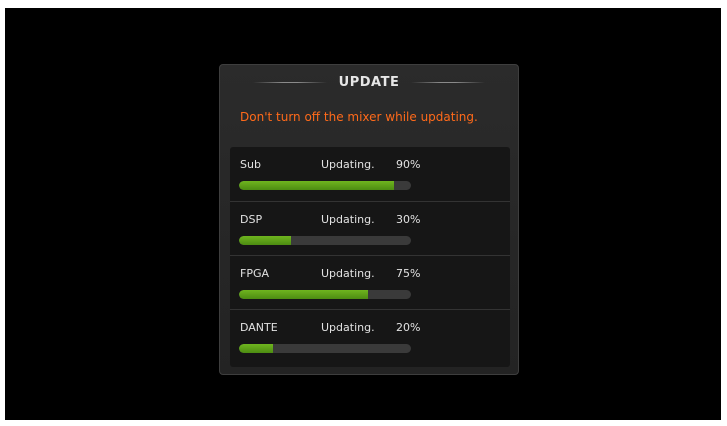 Image resolution: width=727 pixels, height=426 pixels. What do you see at coordinates (408, 327) in the screenshot?
I see `module-percent: 20%` at bounding box center [408, 327].